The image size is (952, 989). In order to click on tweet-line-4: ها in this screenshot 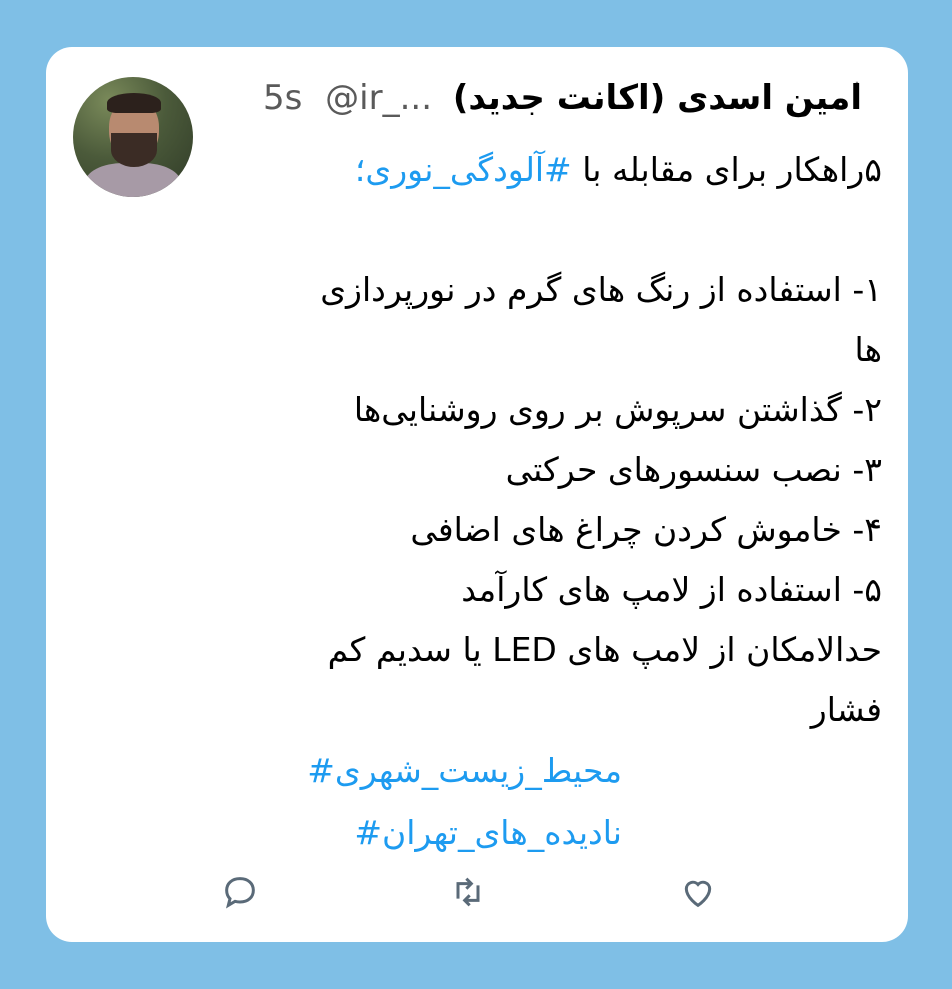, I will do `click(868, 349)`.